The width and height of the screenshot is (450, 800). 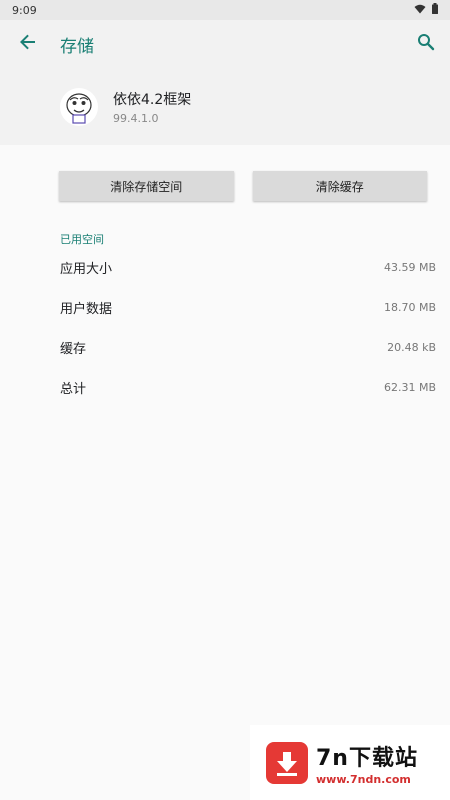 I want to click on arrow-left-icon, so click(x=28, y=44).